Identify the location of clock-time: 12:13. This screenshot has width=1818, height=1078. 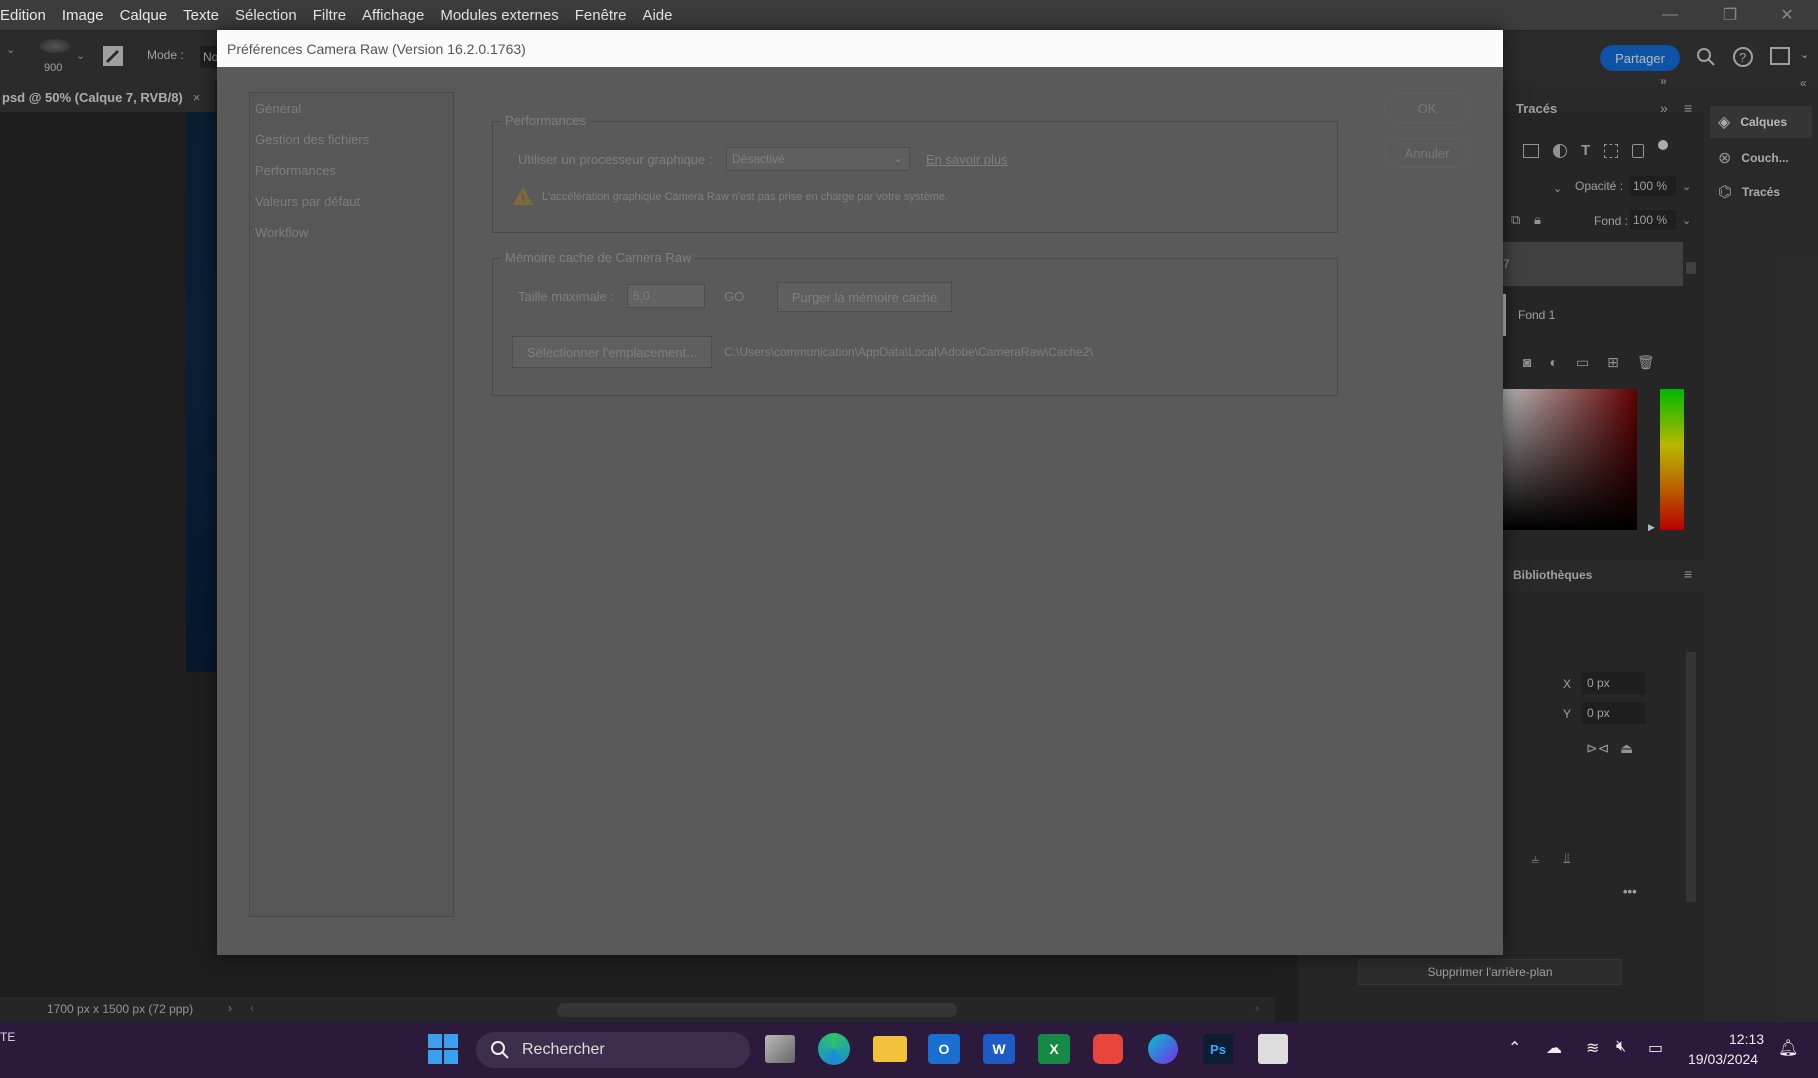
(1746, 1039).